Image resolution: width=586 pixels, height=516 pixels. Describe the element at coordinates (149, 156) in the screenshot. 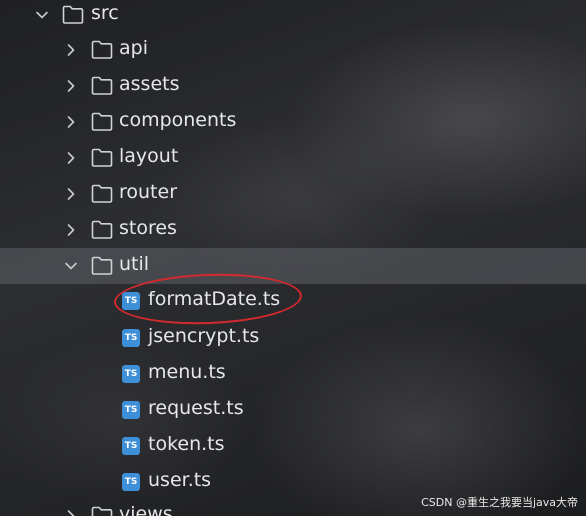

I see `folder-label-layout: layout` at that location.